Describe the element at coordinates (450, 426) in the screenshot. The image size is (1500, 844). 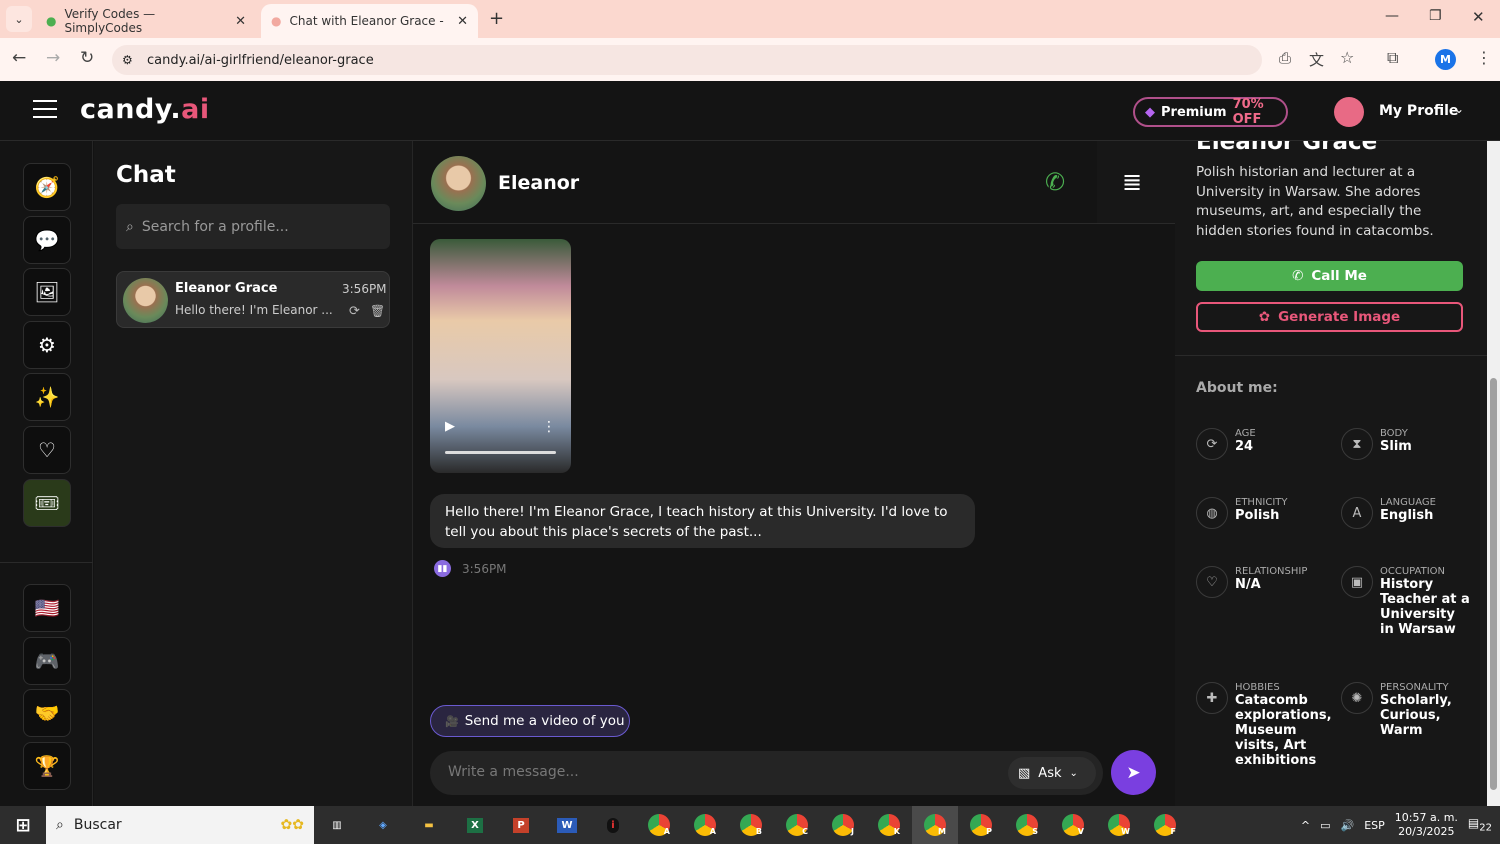
I see `play-icon: ▶` at that location.